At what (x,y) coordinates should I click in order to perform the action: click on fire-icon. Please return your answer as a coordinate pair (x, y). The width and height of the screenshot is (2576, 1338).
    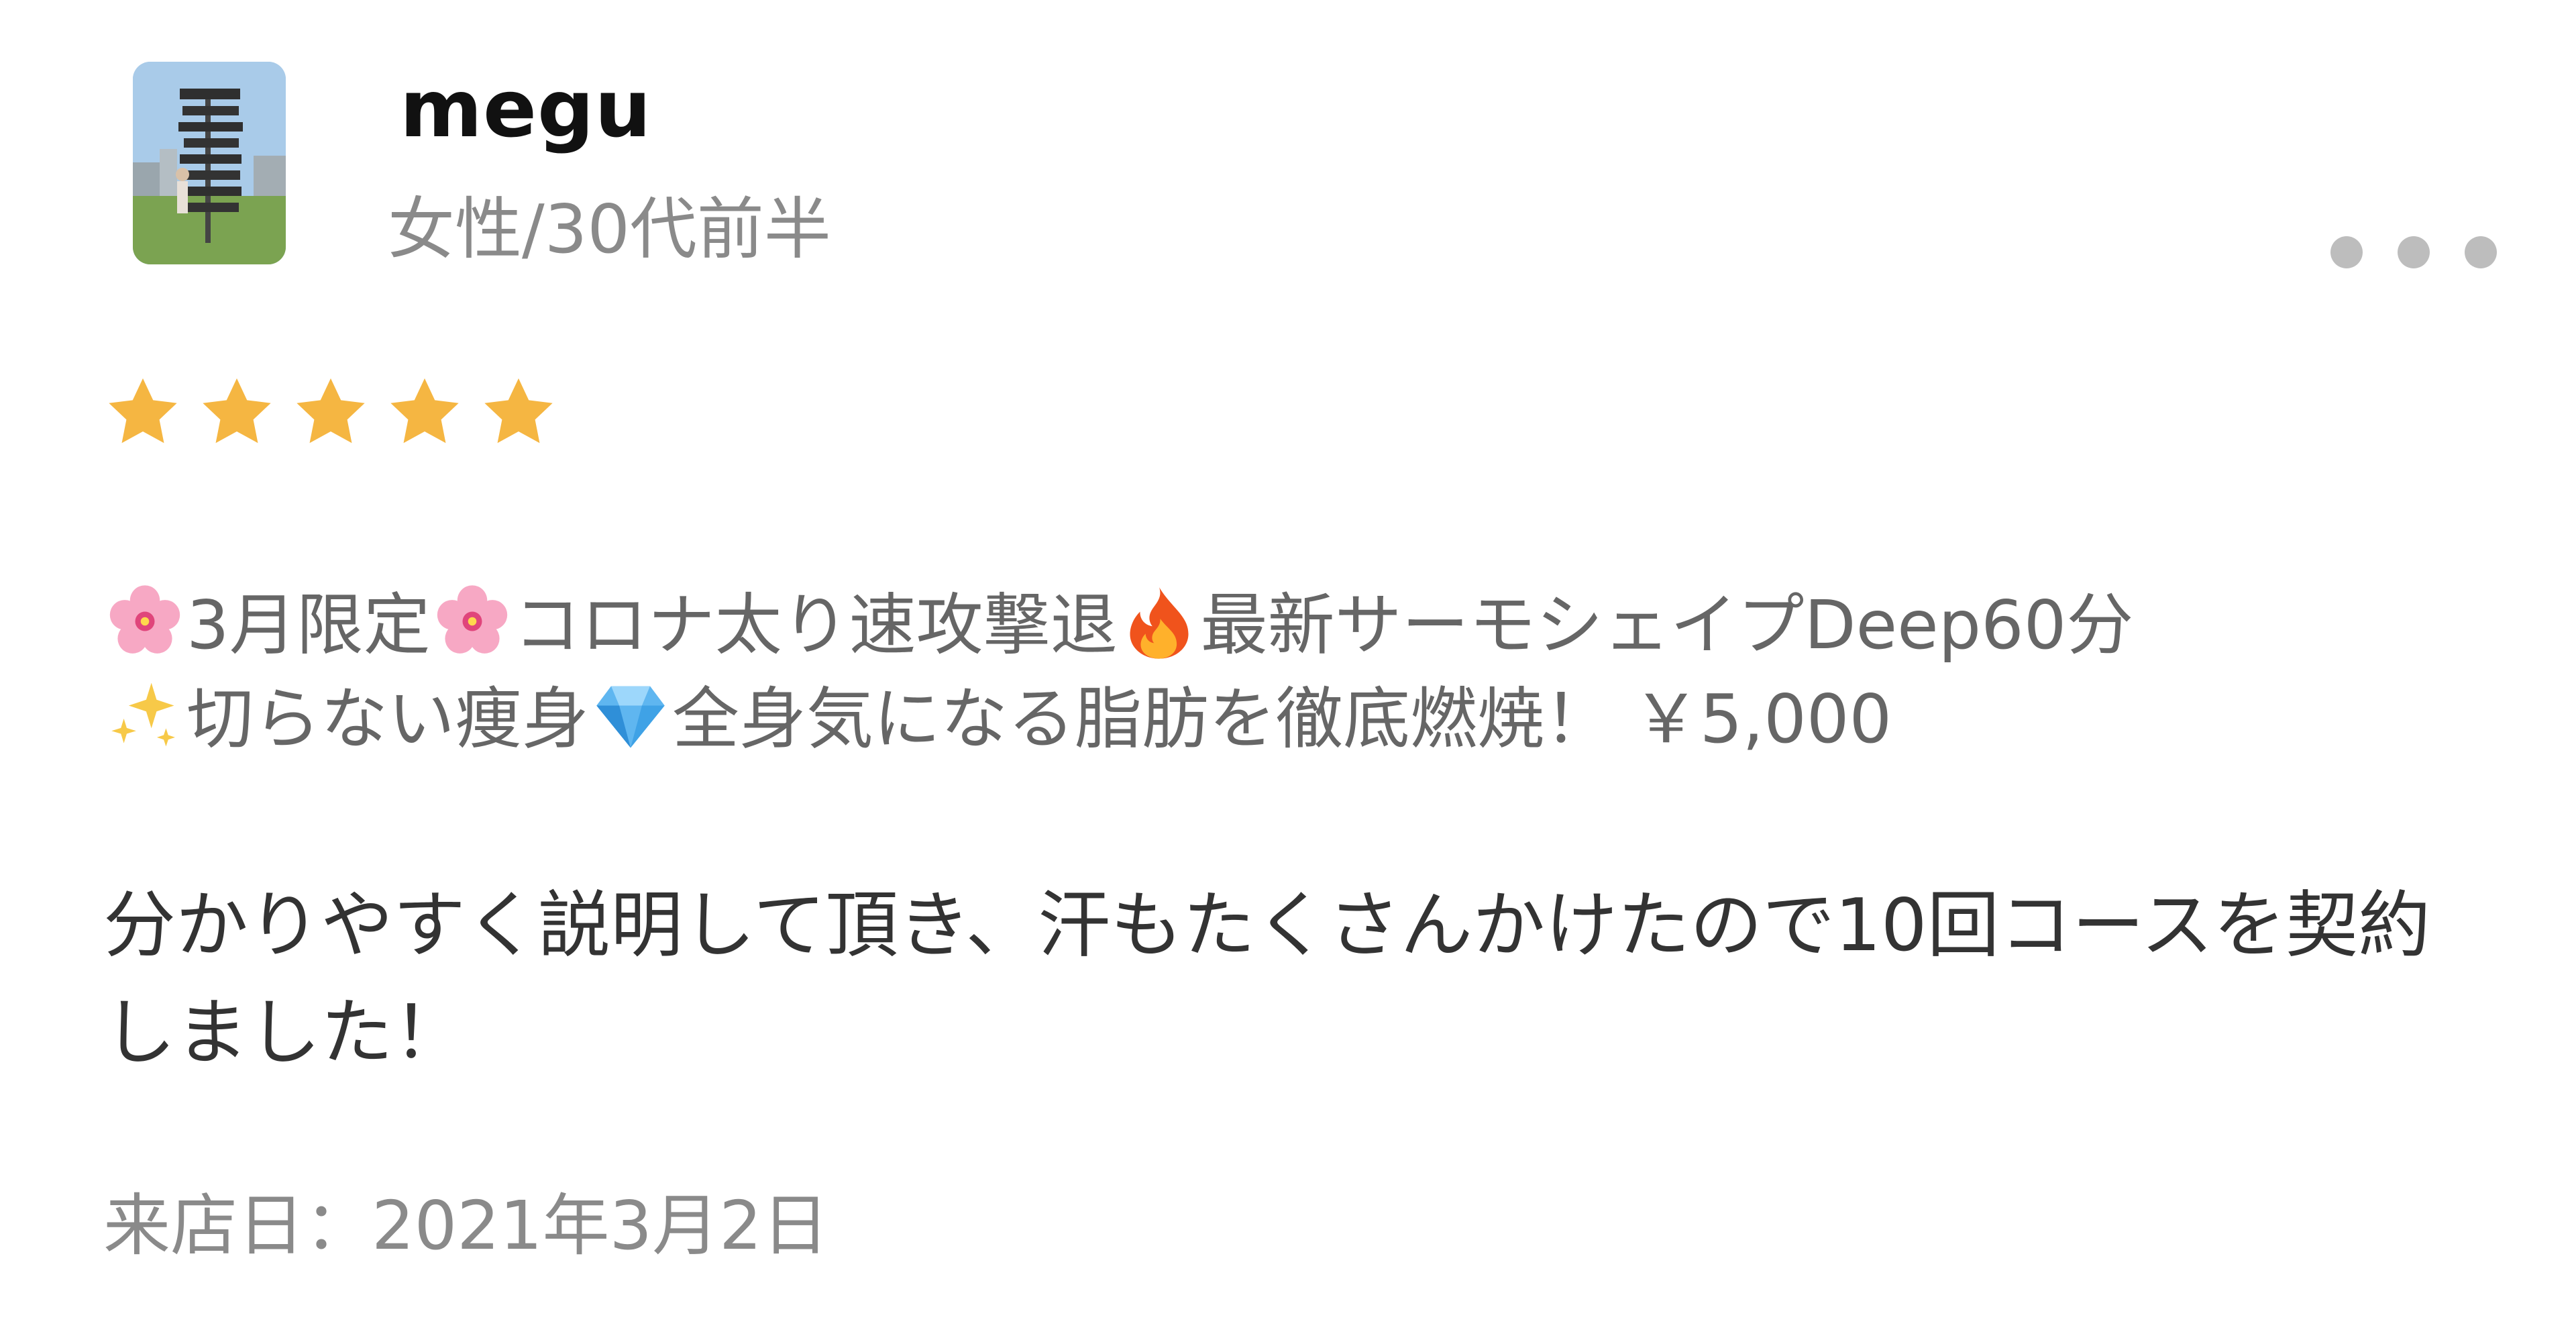
    Looking at the image, I should click on (1159, 623).